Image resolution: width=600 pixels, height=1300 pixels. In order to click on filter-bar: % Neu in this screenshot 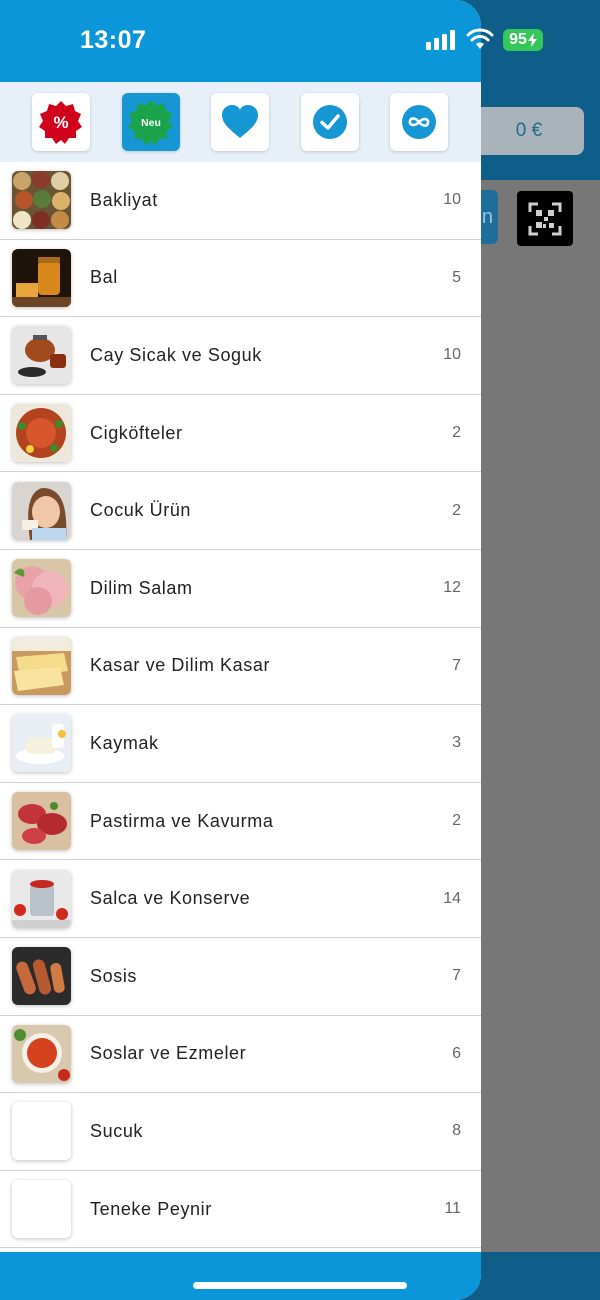, I will do `click(240, 122)`.